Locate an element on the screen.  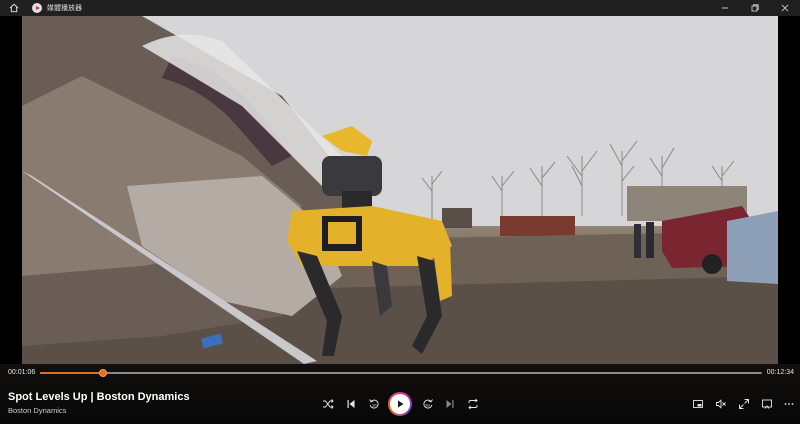
restore-icon is located at coordinates (755, 8).